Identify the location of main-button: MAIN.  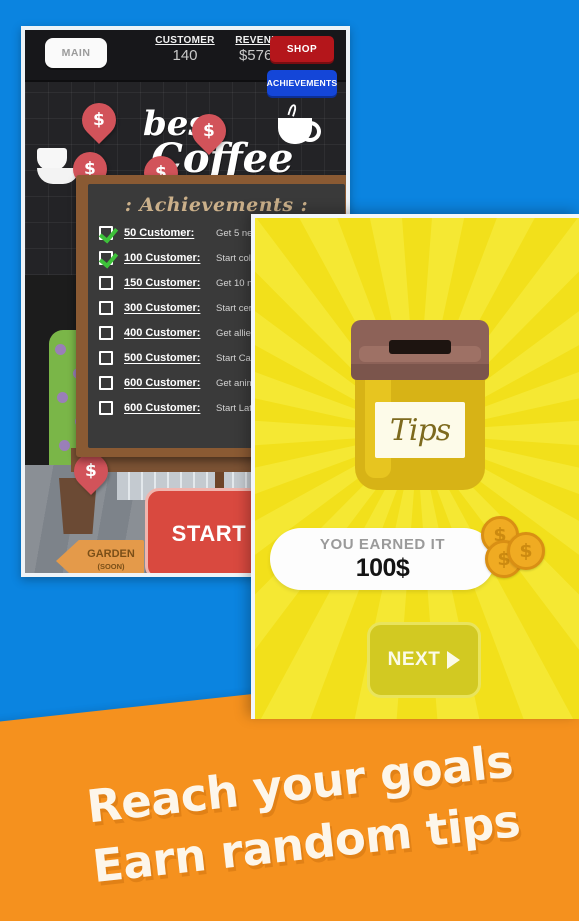
(76, 53).